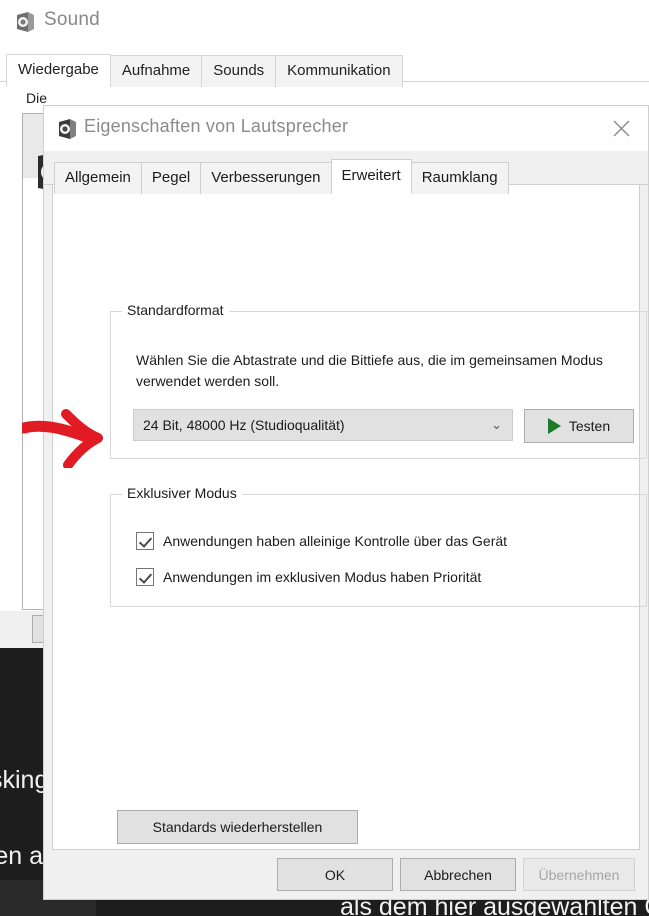 This screenshot has width=649, height=916. What do you see at coordinates (239, 71) in the screenshot?
I see `tab-sounds: Sounds` at bounding box center [239, 71].